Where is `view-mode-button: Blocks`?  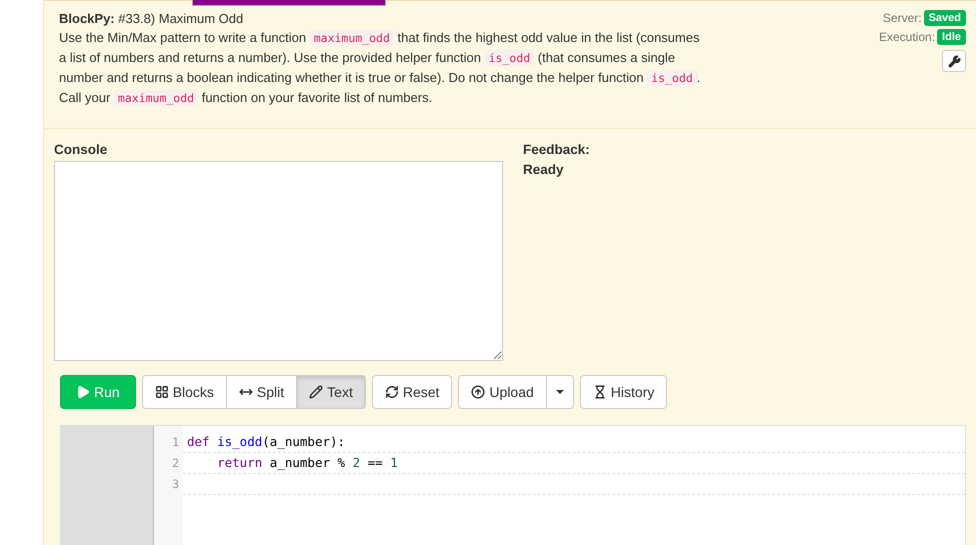 view-mode-button: Blocks is located at coordinates (184, 392).